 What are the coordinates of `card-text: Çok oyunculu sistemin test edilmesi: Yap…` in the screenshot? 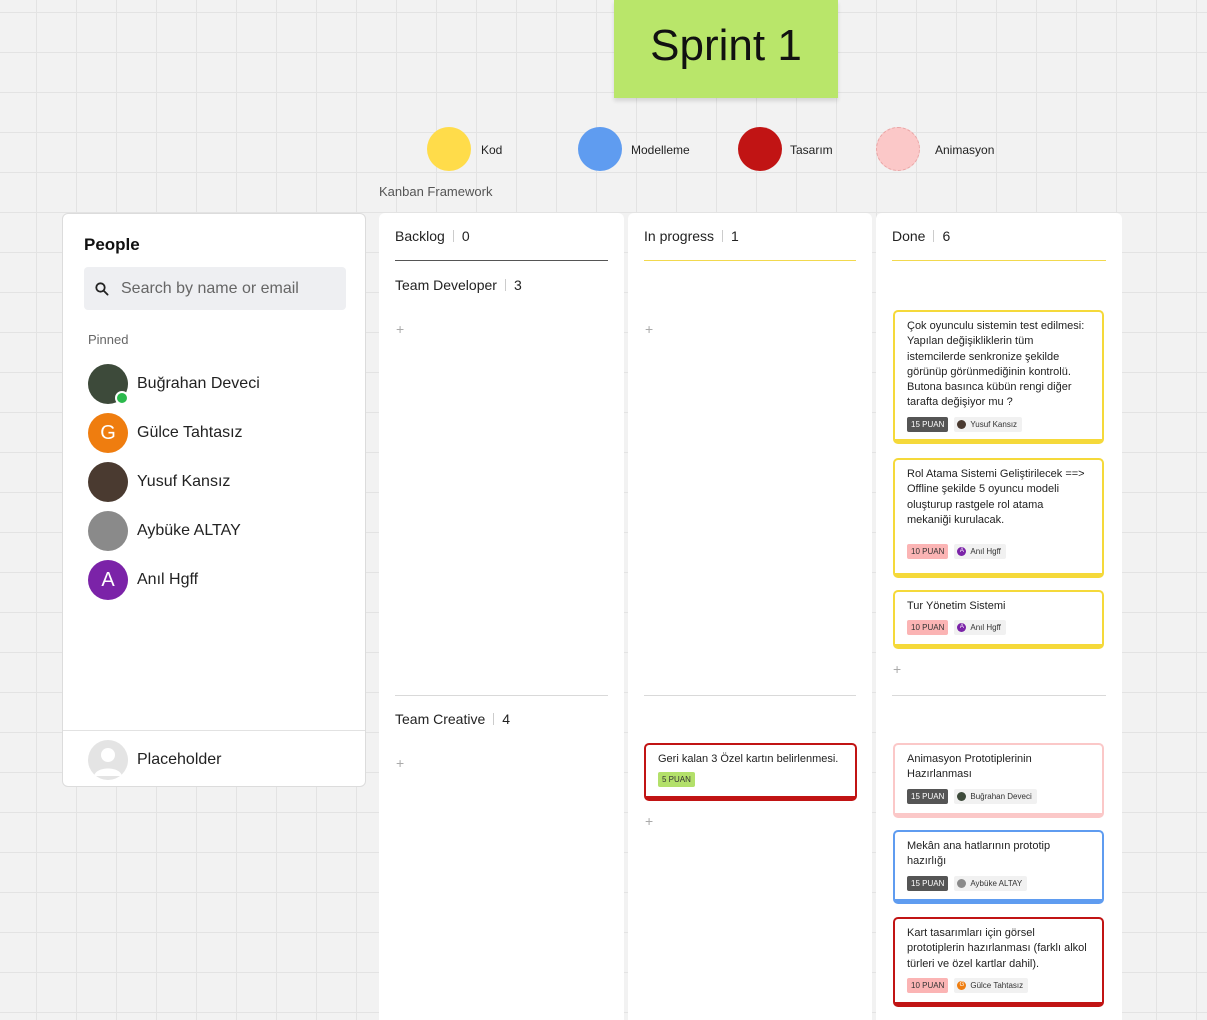 It's located at (996, 364).